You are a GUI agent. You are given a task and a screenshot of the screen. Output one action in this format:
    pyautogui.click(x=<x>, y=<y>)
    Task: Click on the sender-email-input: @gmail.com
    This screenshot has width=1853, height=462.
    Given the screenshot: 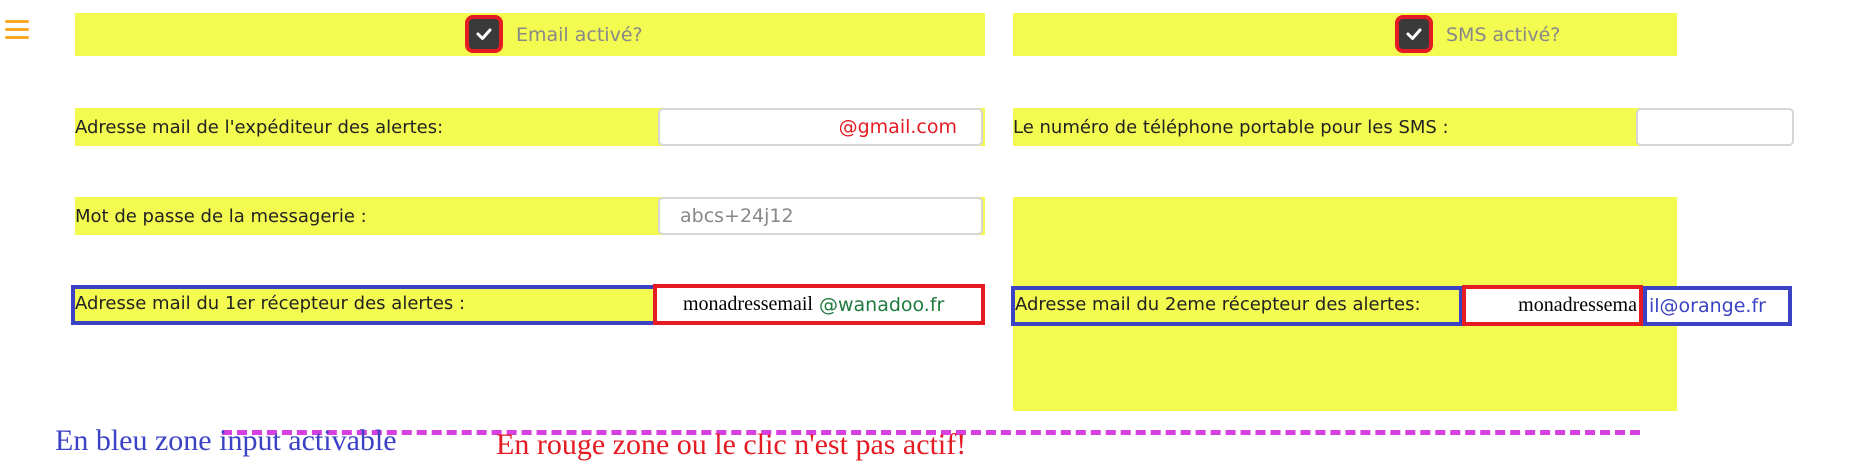 What is the action you would take?
    pyautogui.click(x=820, y=127)
    